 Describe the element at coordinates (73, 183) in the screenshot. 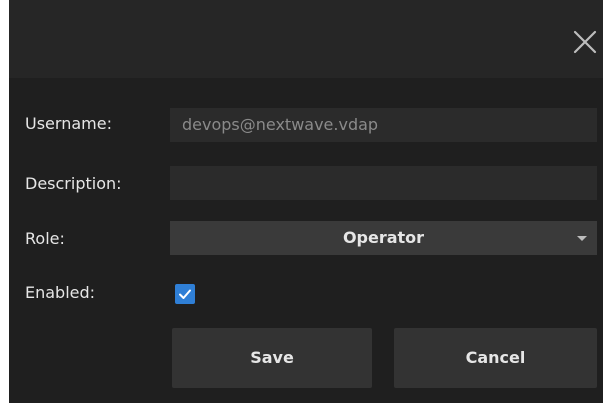

I see `description-label: Description:` at that location.